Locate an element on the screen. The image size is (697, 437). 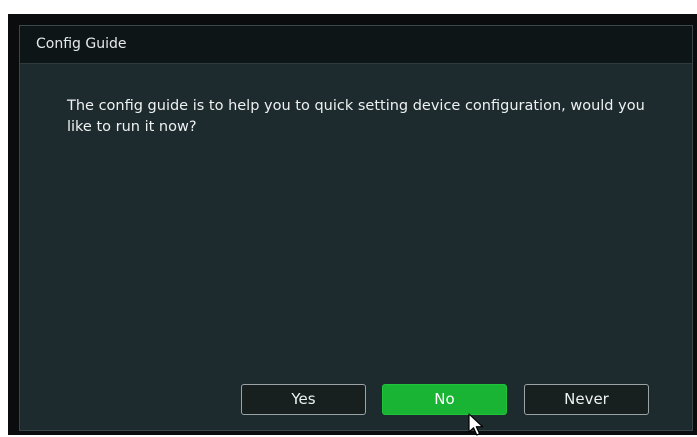
dialog-titlebar: Config Guide is located at coordinates (356, 45).